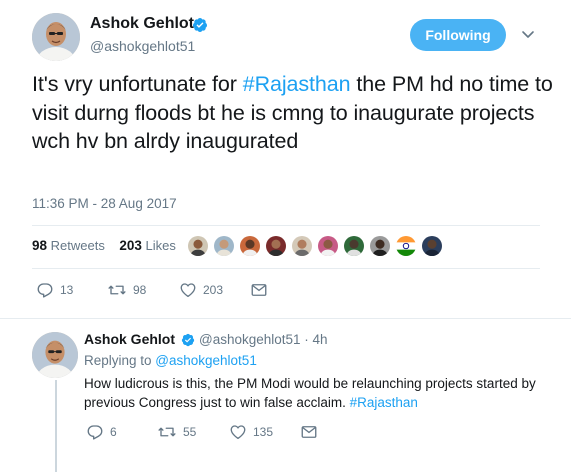 This screenshot has height=472, width=571. Describe the element at coordinates (113, 432) in the screenshot. I see `reply-count: 6` at that location.